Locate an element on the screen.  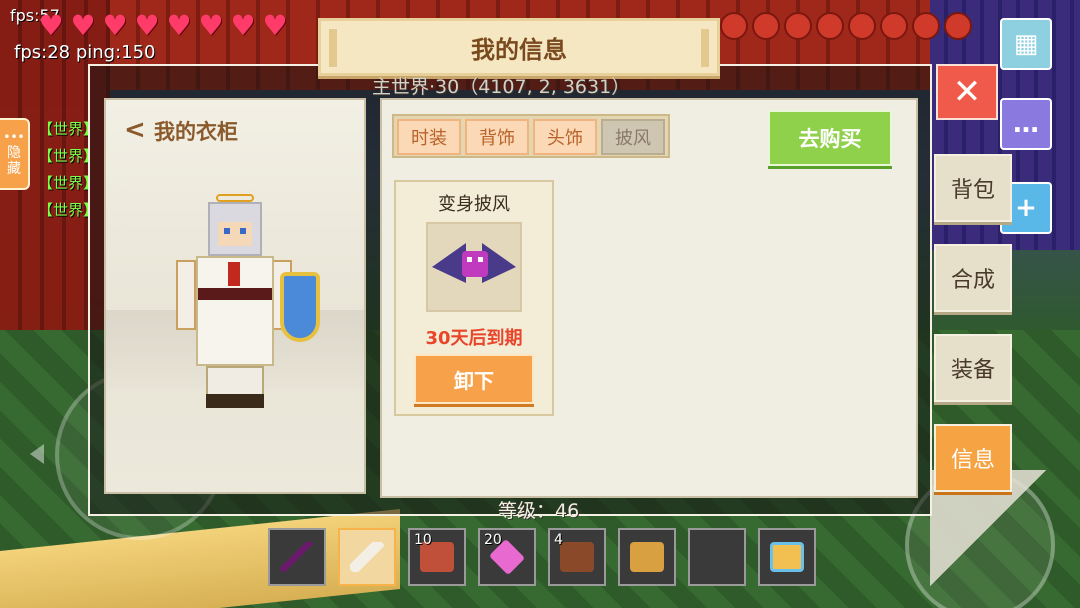
avatar-halo is located at coordinates (235, 198).